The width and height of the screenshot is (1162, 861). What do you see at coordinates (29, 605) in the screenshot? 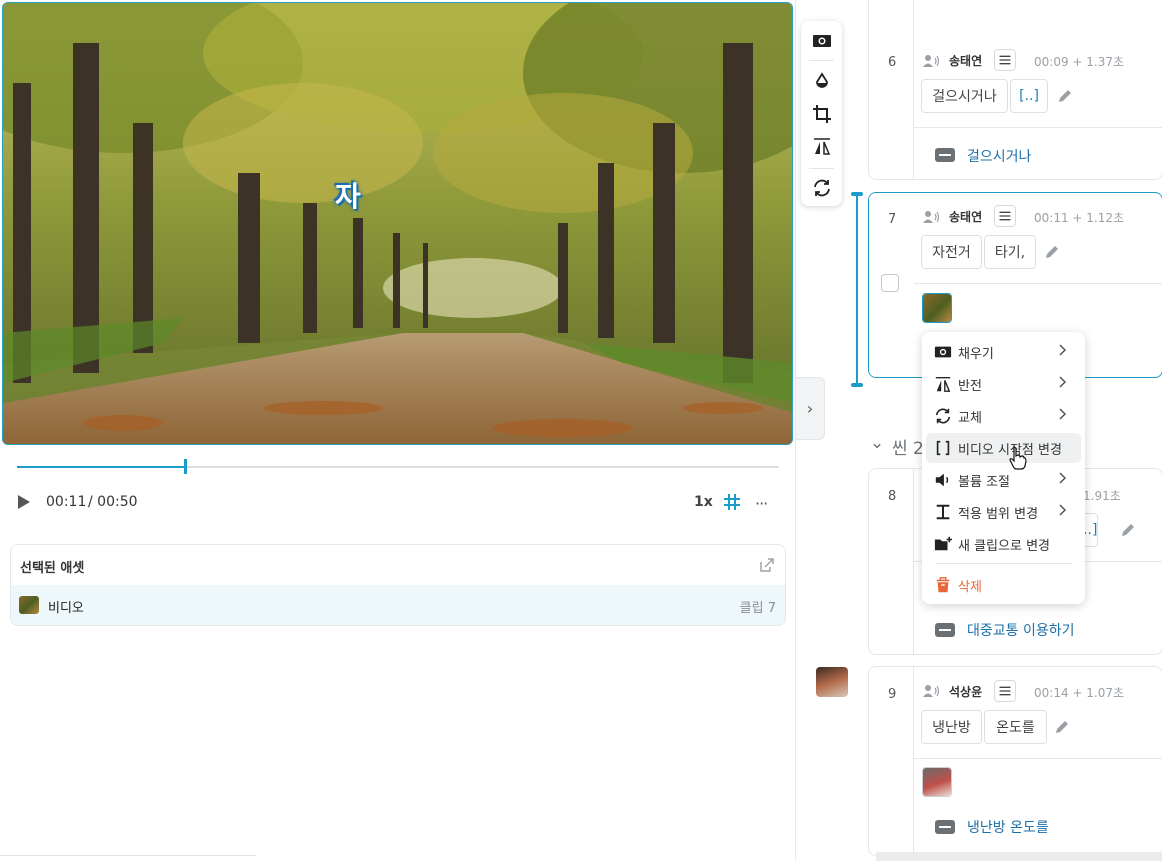
I see `asset-thumbnail` at bounding box center [29, 605].